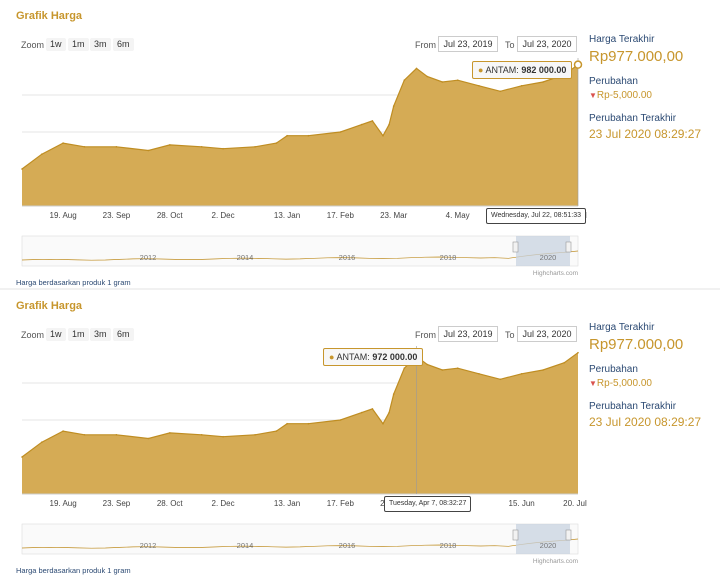 This screenshot has height=576, width=720. I want to click on last-price-label: Harga Terakhir, so click(622, 39).